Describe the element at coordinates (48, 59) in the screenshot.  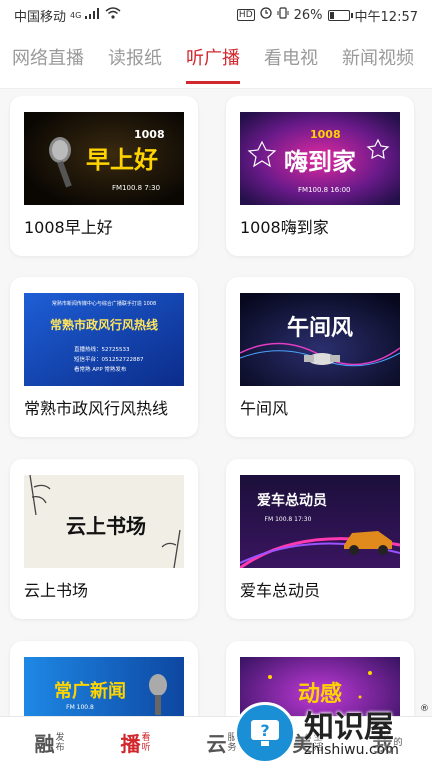
I see `tab-live: 网络直播` at that location.